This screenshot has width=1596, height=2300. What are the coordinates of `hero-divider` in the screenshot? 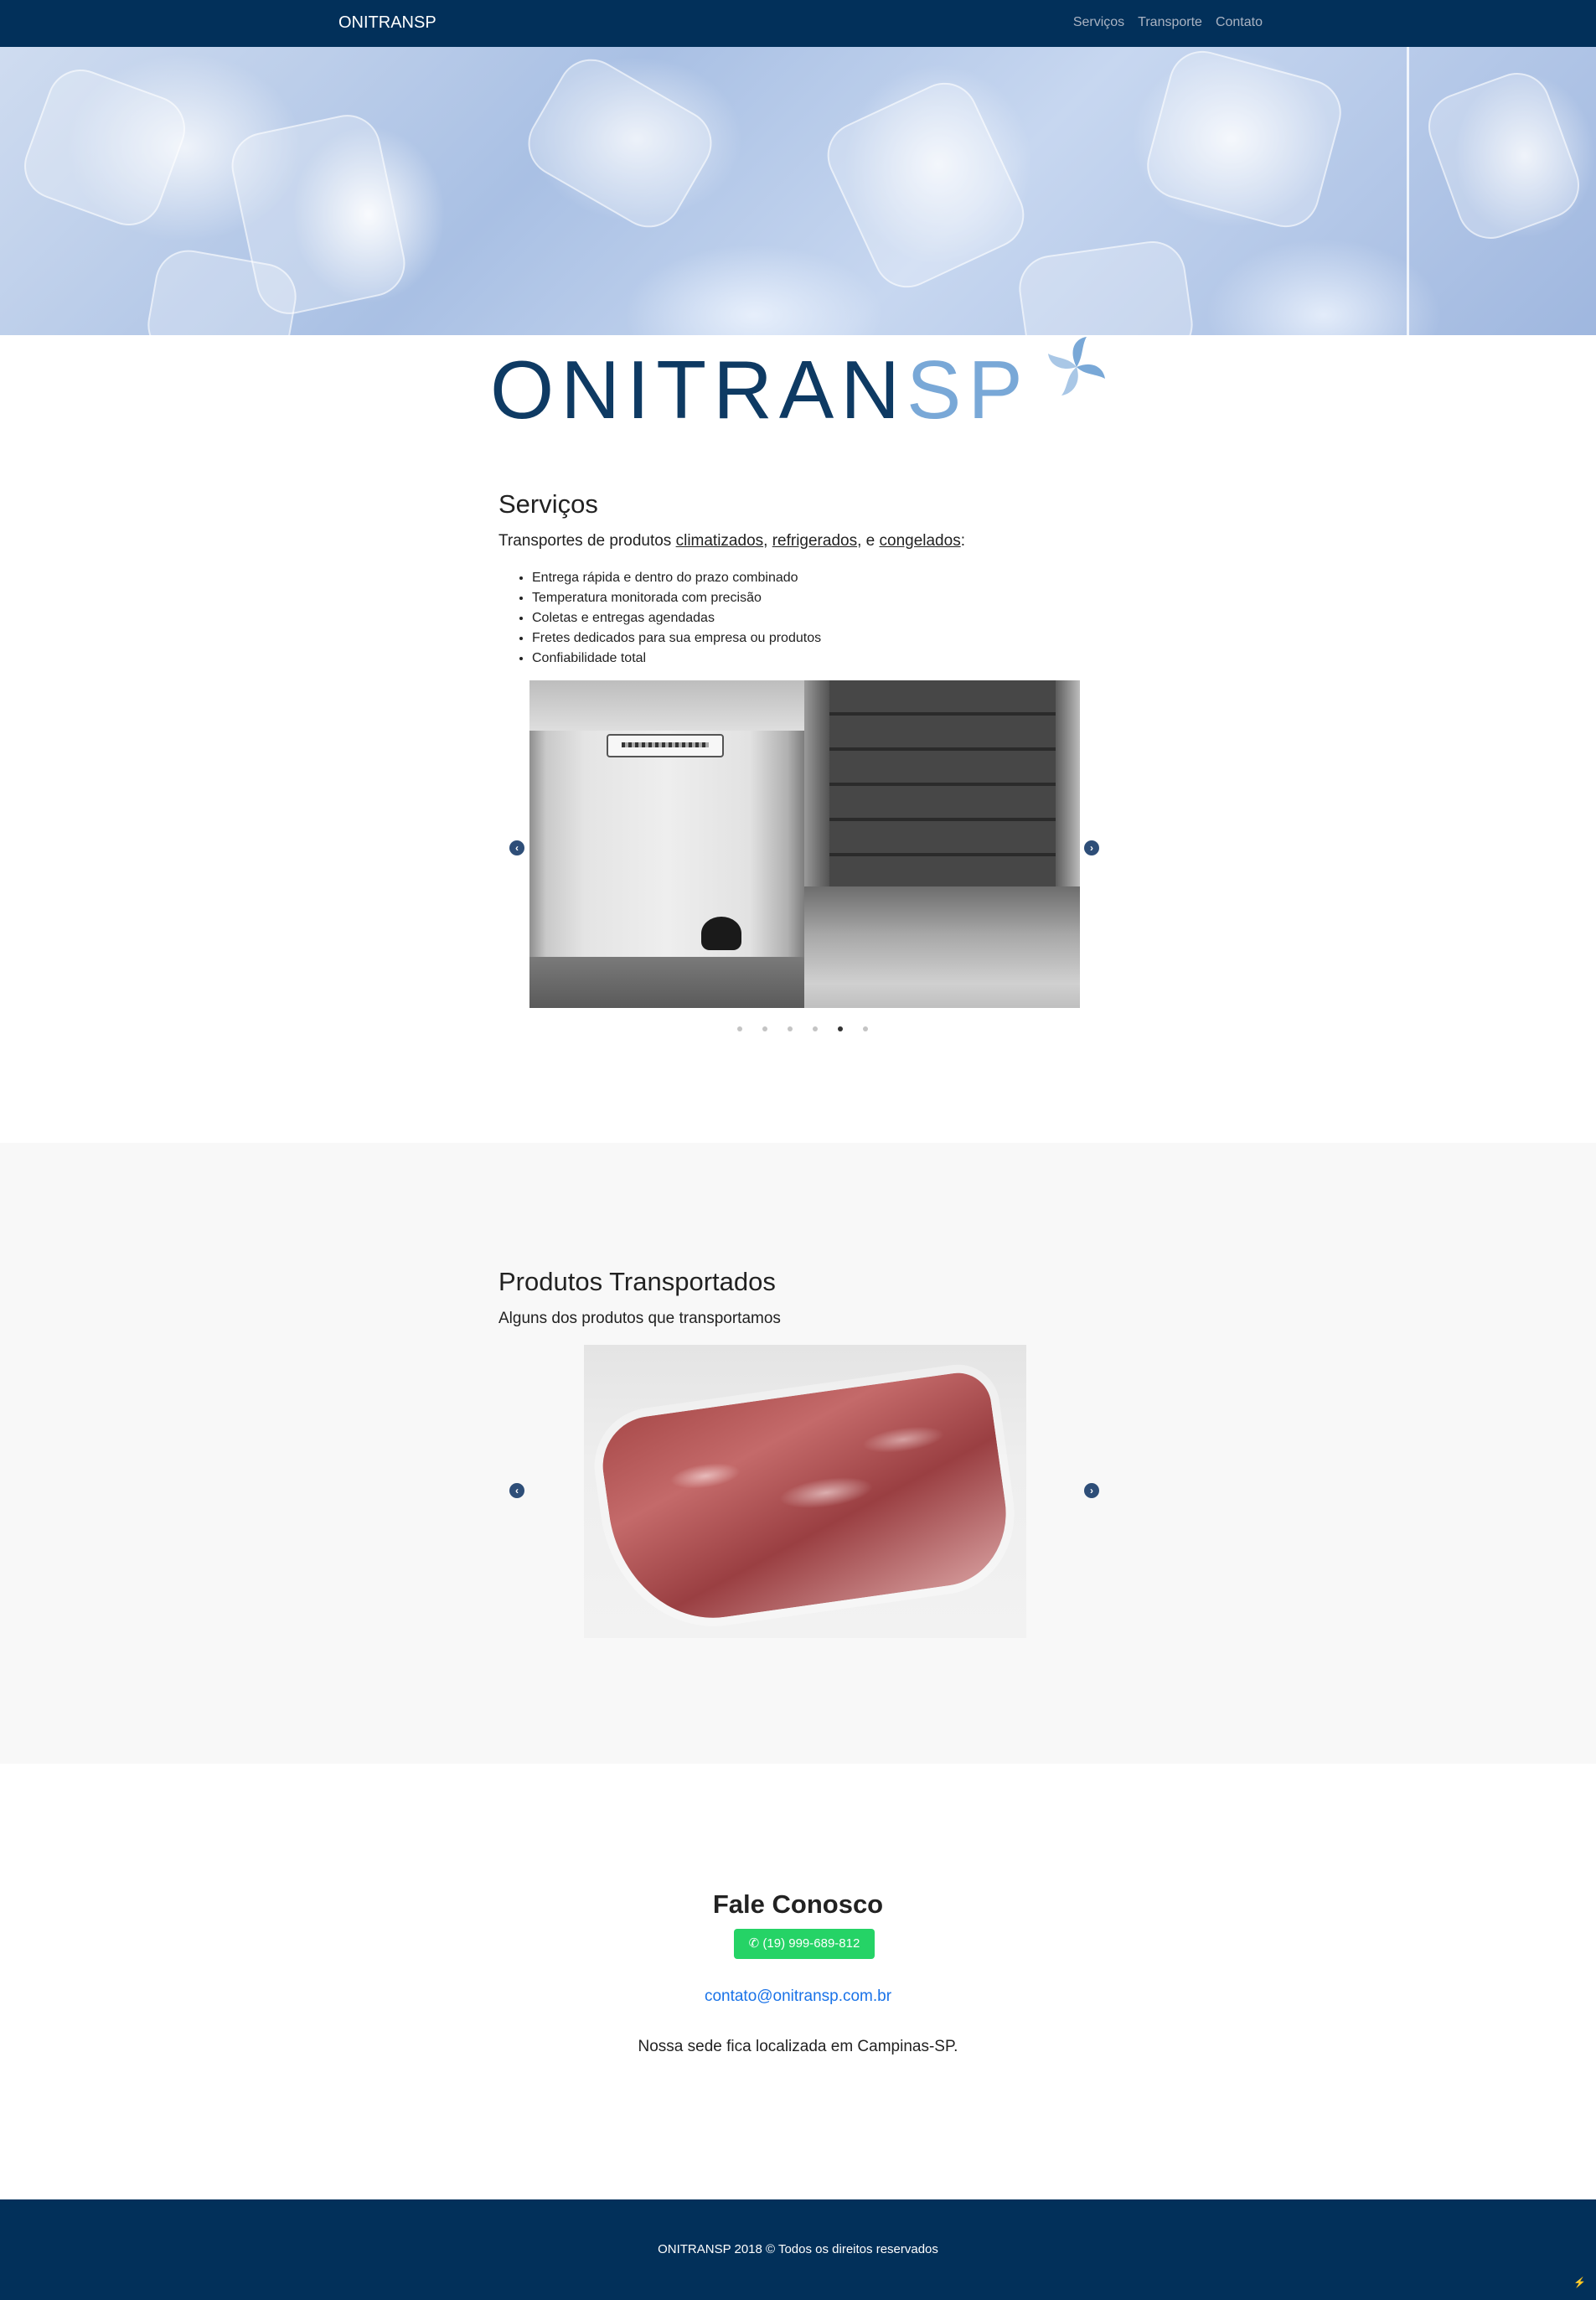 It's located at (1408, 191).